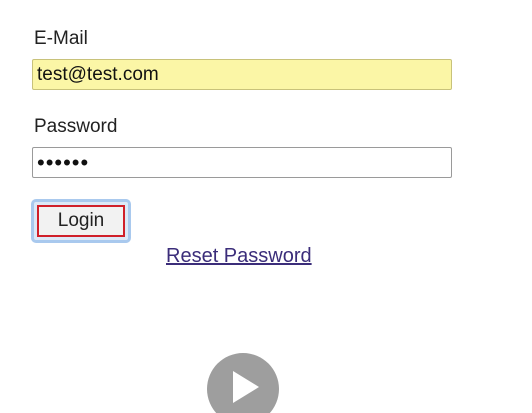 This screenshot has height=413, width=532. Describe the element at coordinates (242, 74) in the screenshot. I see `email-field` at that location.